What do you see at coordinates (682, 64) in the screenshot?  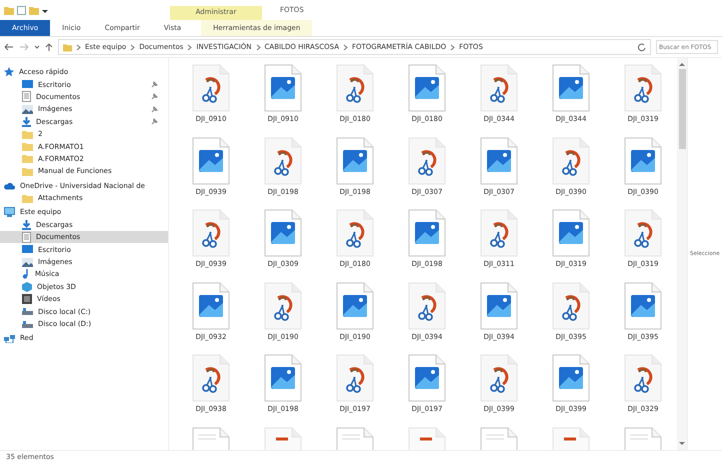 I see `scroll-up-icon` at bounding box center [682, 64].